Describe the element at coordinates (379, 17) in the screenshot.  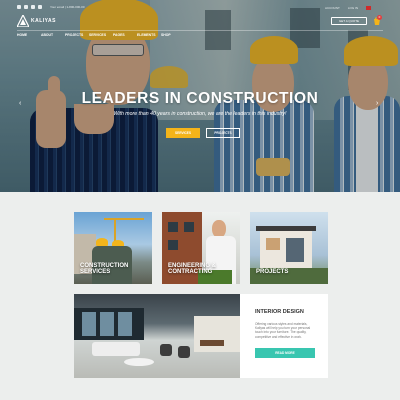
I see `cart-count-badge: 0` at that location.